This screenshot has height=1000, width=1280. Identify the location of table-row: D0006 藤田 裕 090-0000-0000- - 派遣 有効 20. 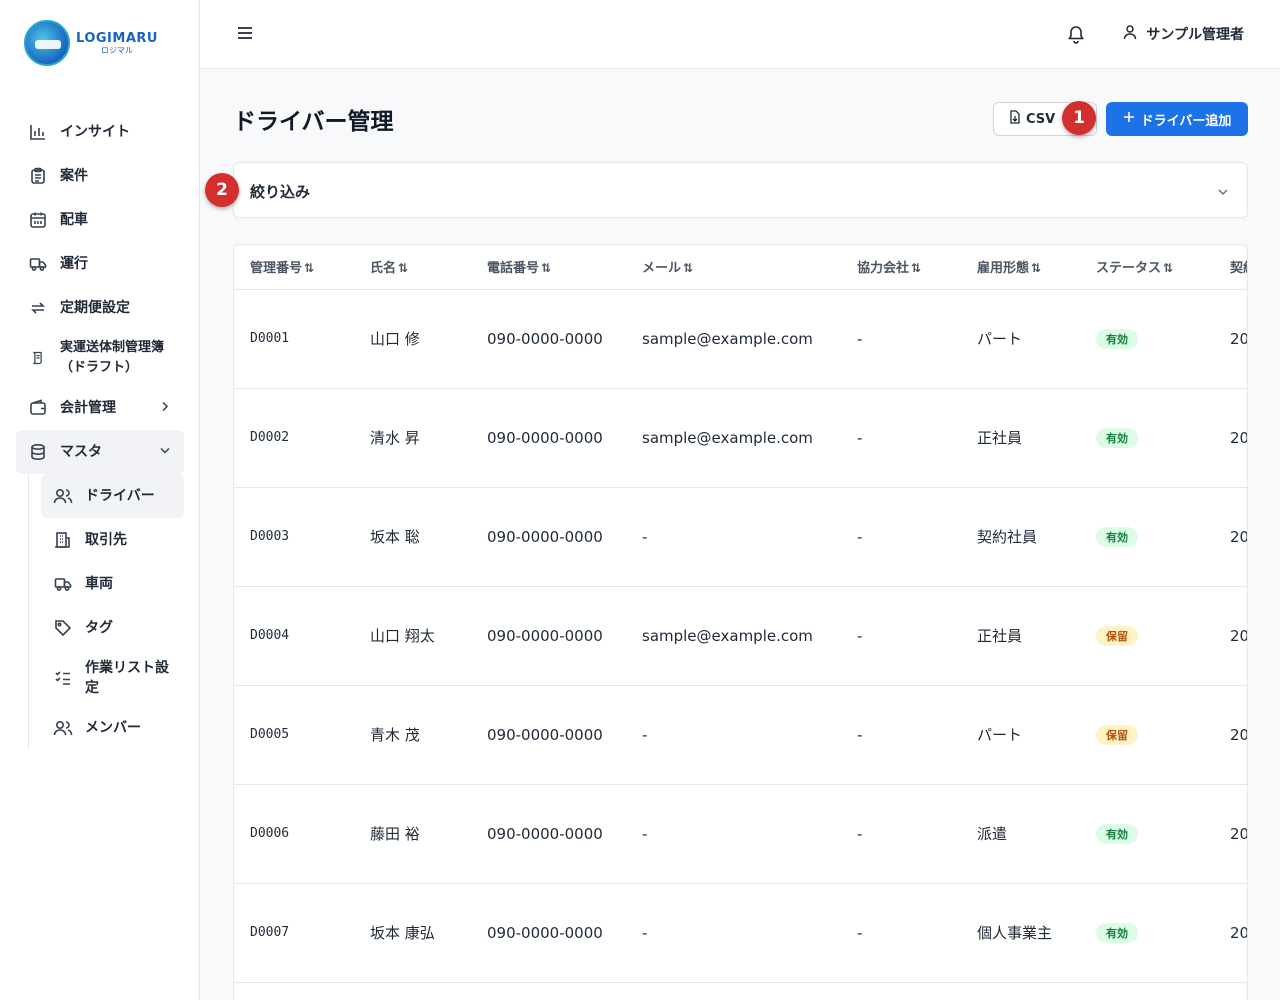
(740, 834).